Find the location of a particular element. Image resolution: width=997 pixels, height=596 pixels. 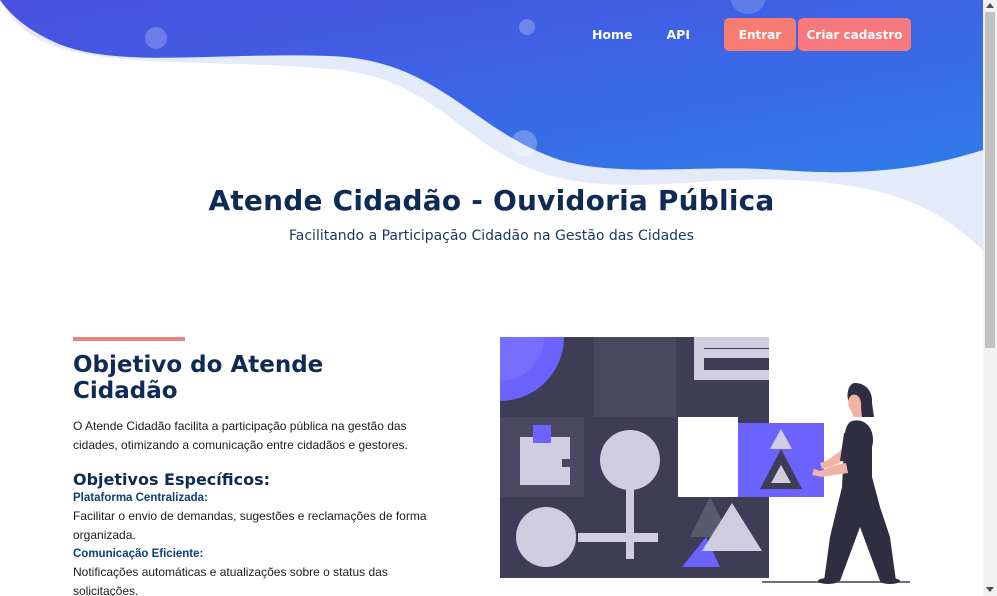

scroll-up-arrow-icon is located at coordinates (990, 5).